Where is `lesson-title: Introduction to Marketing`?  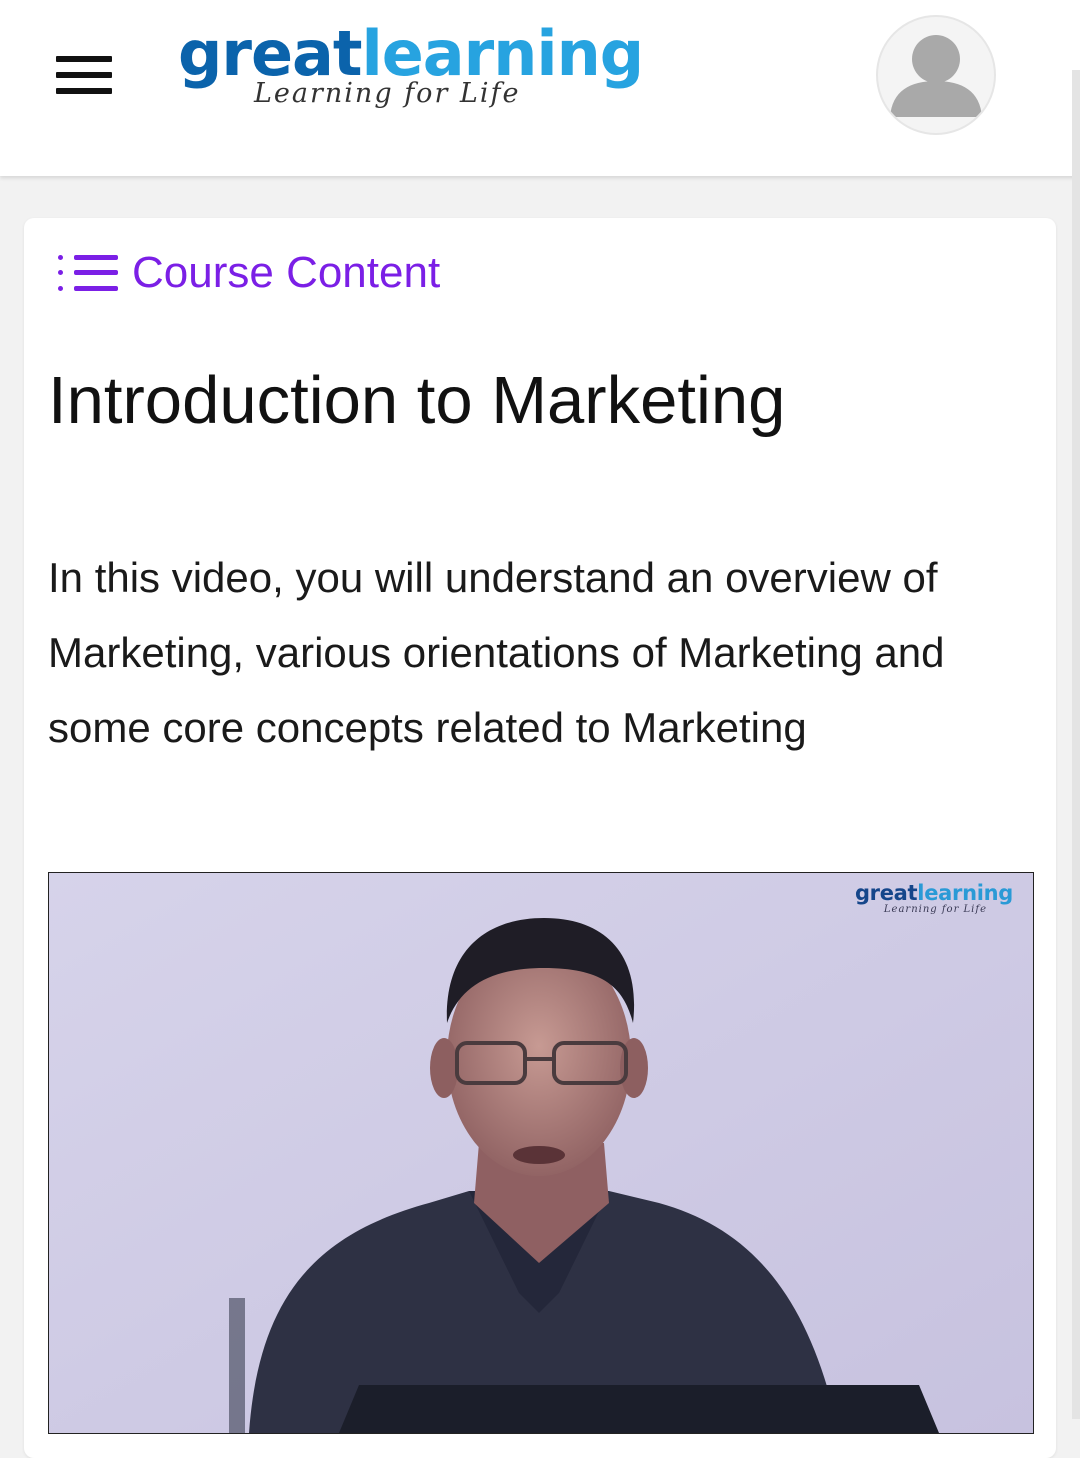 lesson-title: Introduction to Marketing is located at coordinates (417, 400).